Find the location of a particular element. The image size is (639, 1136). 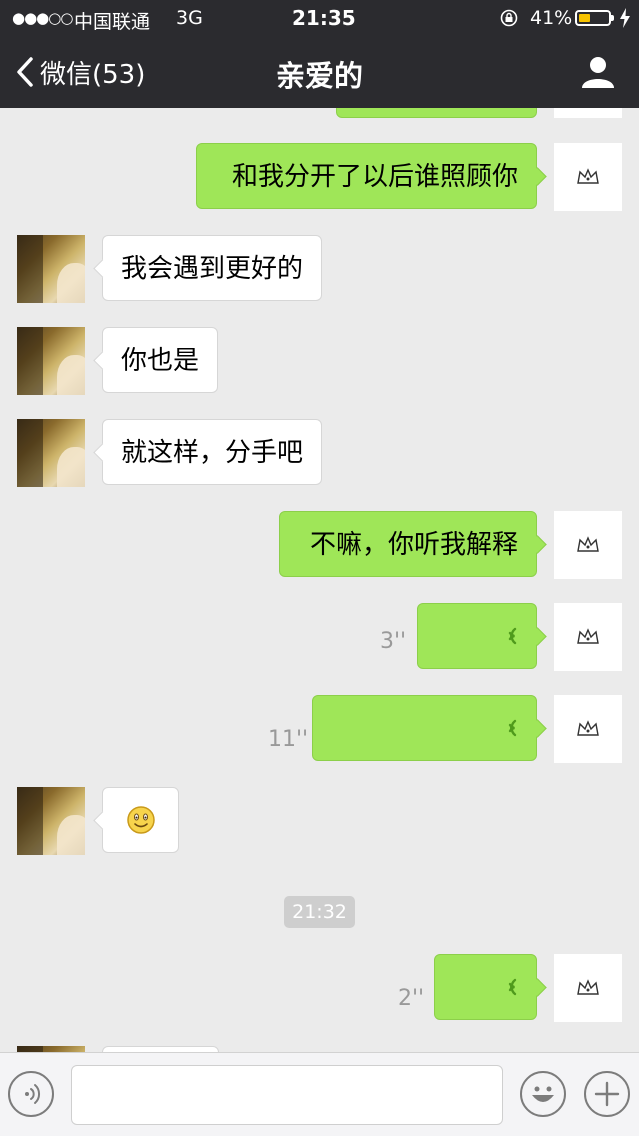

incoming-emoji-bubble is located at coordinates (140, 820).